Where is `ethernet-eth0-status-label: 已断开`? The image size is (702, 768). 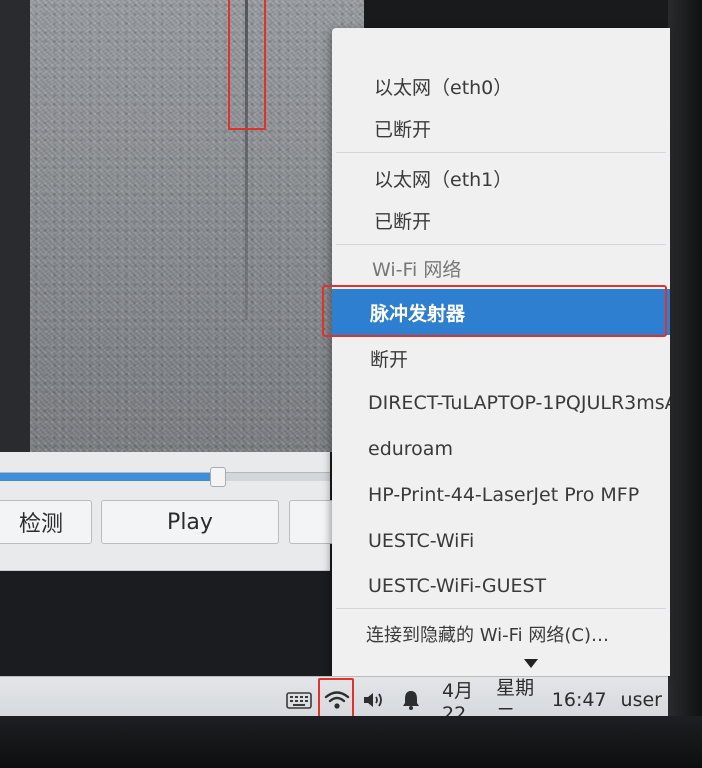 ethernet-eth0-status-label: 已断开 is located at coordinates (403, 129).